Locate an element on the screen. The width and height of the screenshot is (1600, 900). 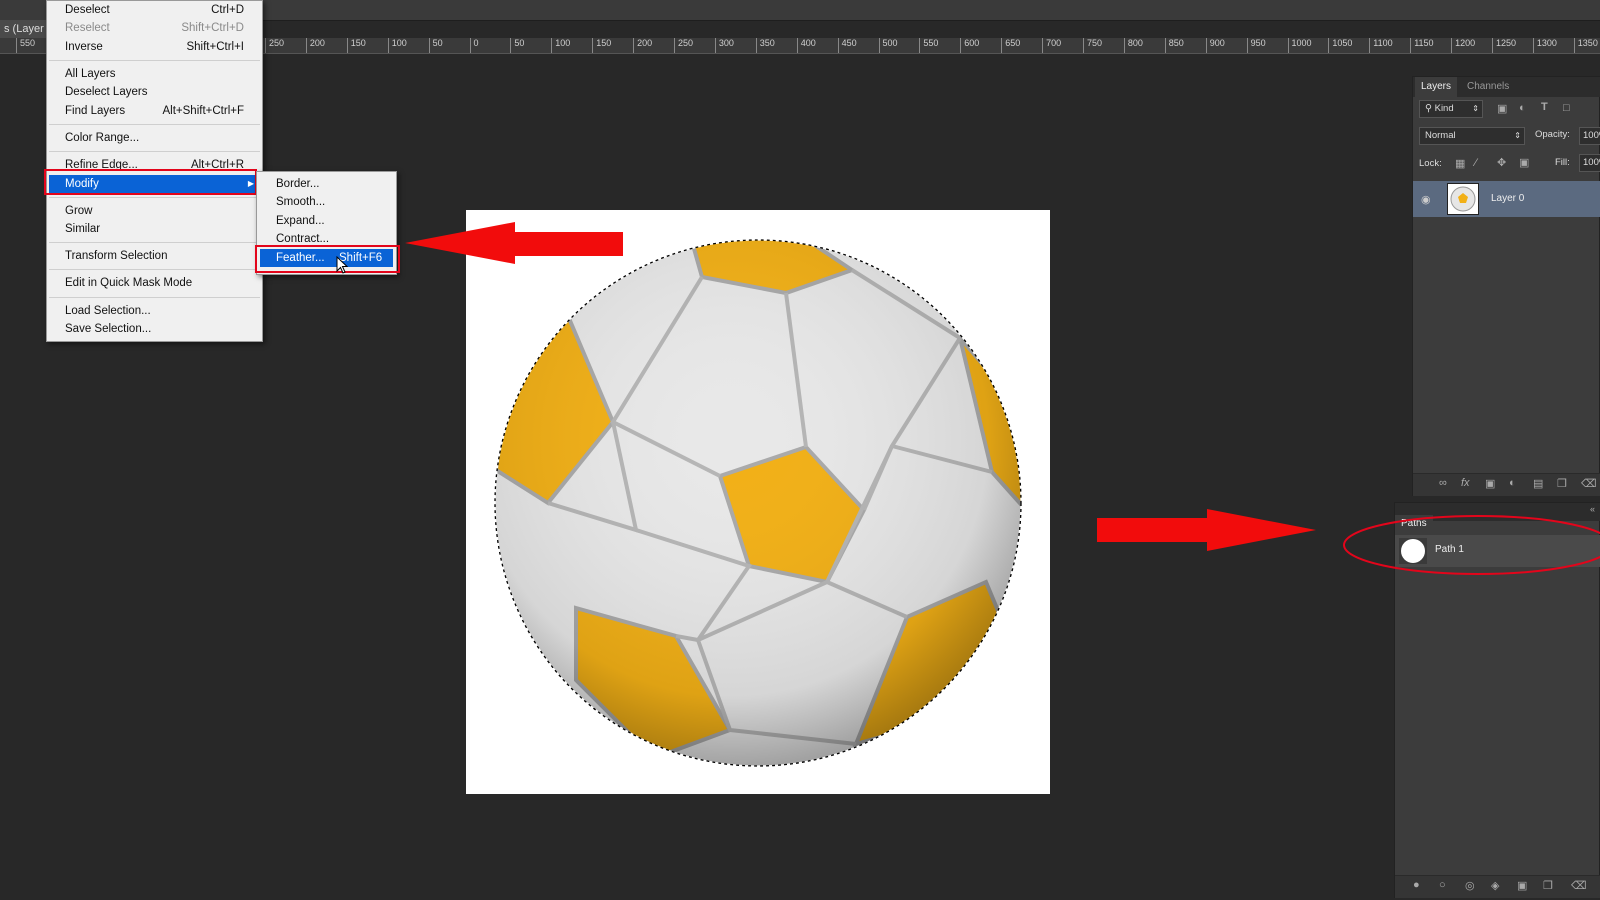
document-tab: s (Layer 0 is located at coordinates (24, 29).